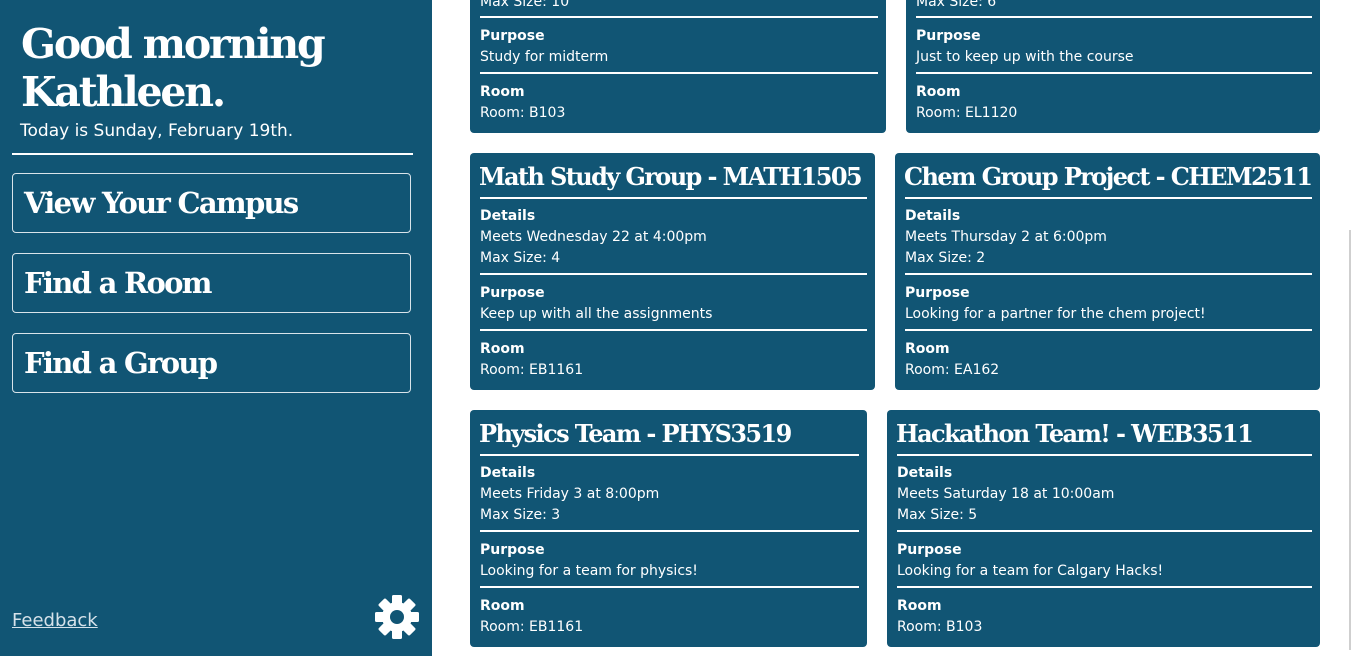 This screenshot has width=1352, height=656. I want to click on find-group-button: Find a Group, so click(211, 363).